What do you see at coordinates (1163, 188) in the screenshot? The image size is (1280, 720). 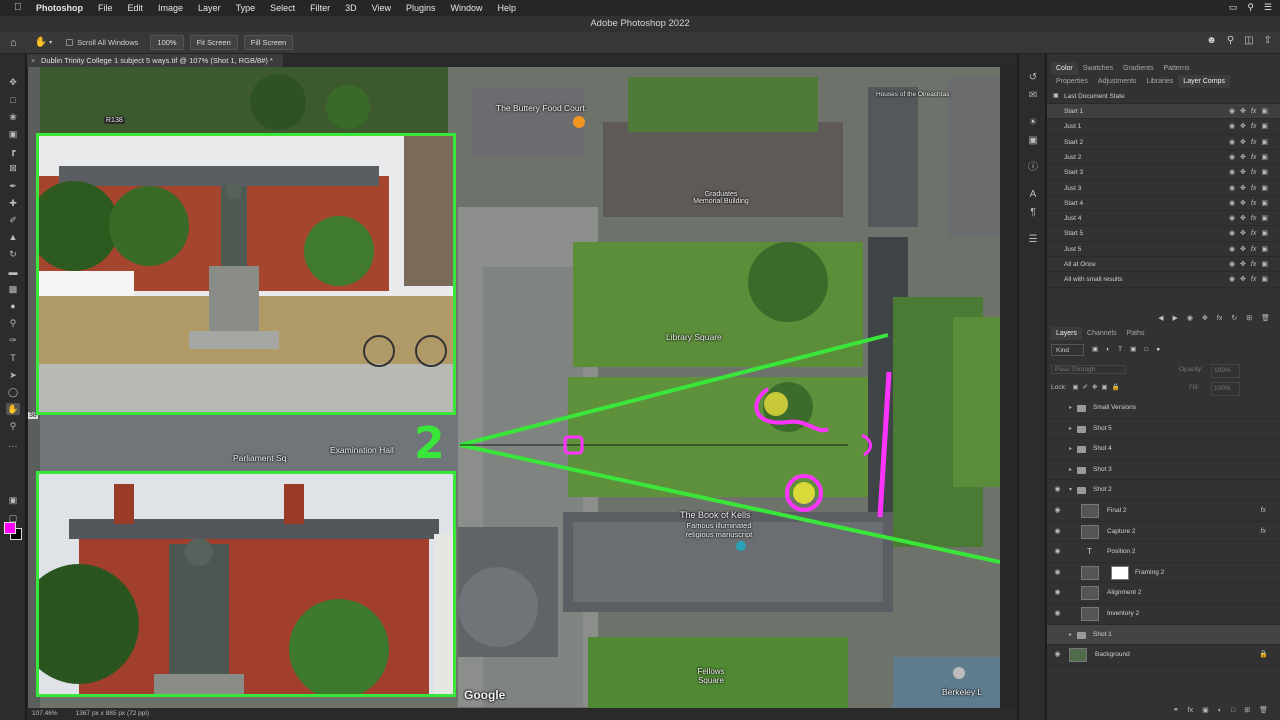 I see `layer-comp-row: Just 3 ◉ ✥ fx ▣` at bounding box center [1163, 188].